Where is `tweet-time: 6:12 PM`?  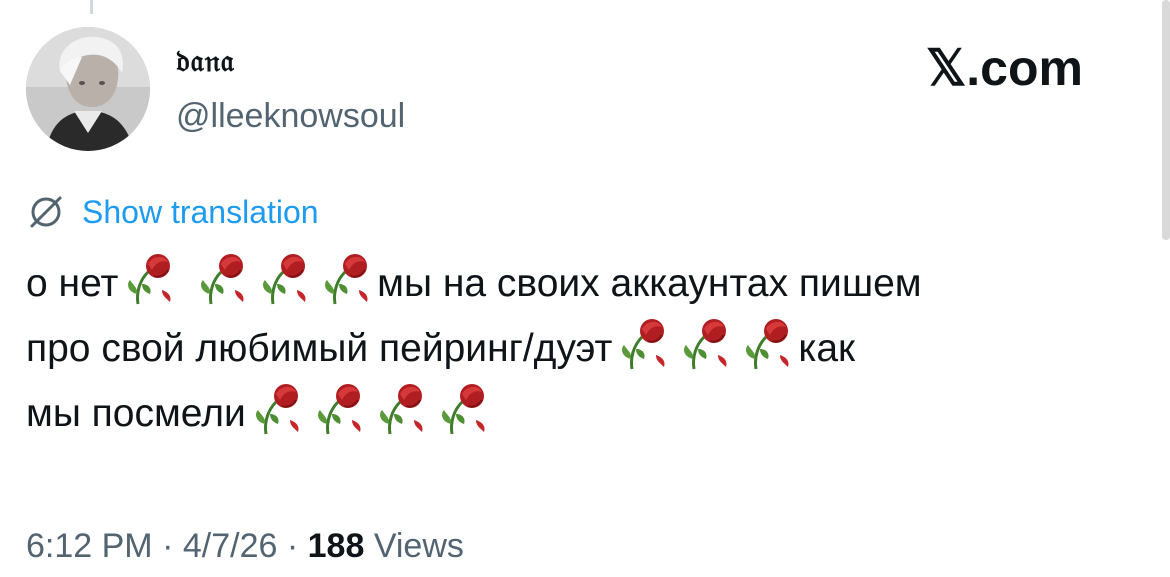 tweet-time: 6:12 PM is located at coordinates (89, 546).